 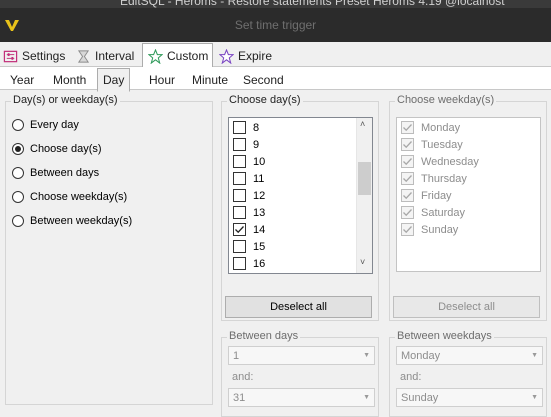 What do you see at coordinates (259, 229) in the screenshot?
I see `day-label: 14` at bounding box center [259, 229].